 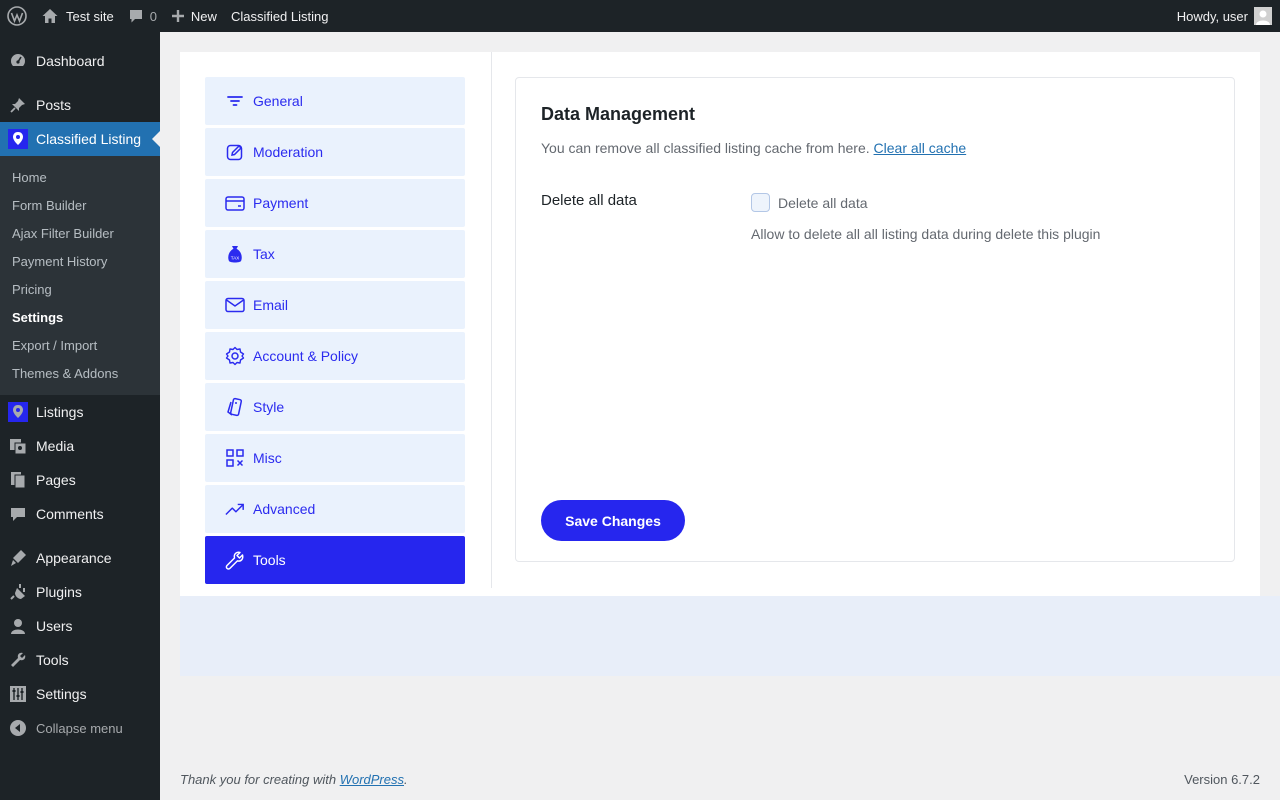 I want to click on users-icon, so click(x=18, y=626).